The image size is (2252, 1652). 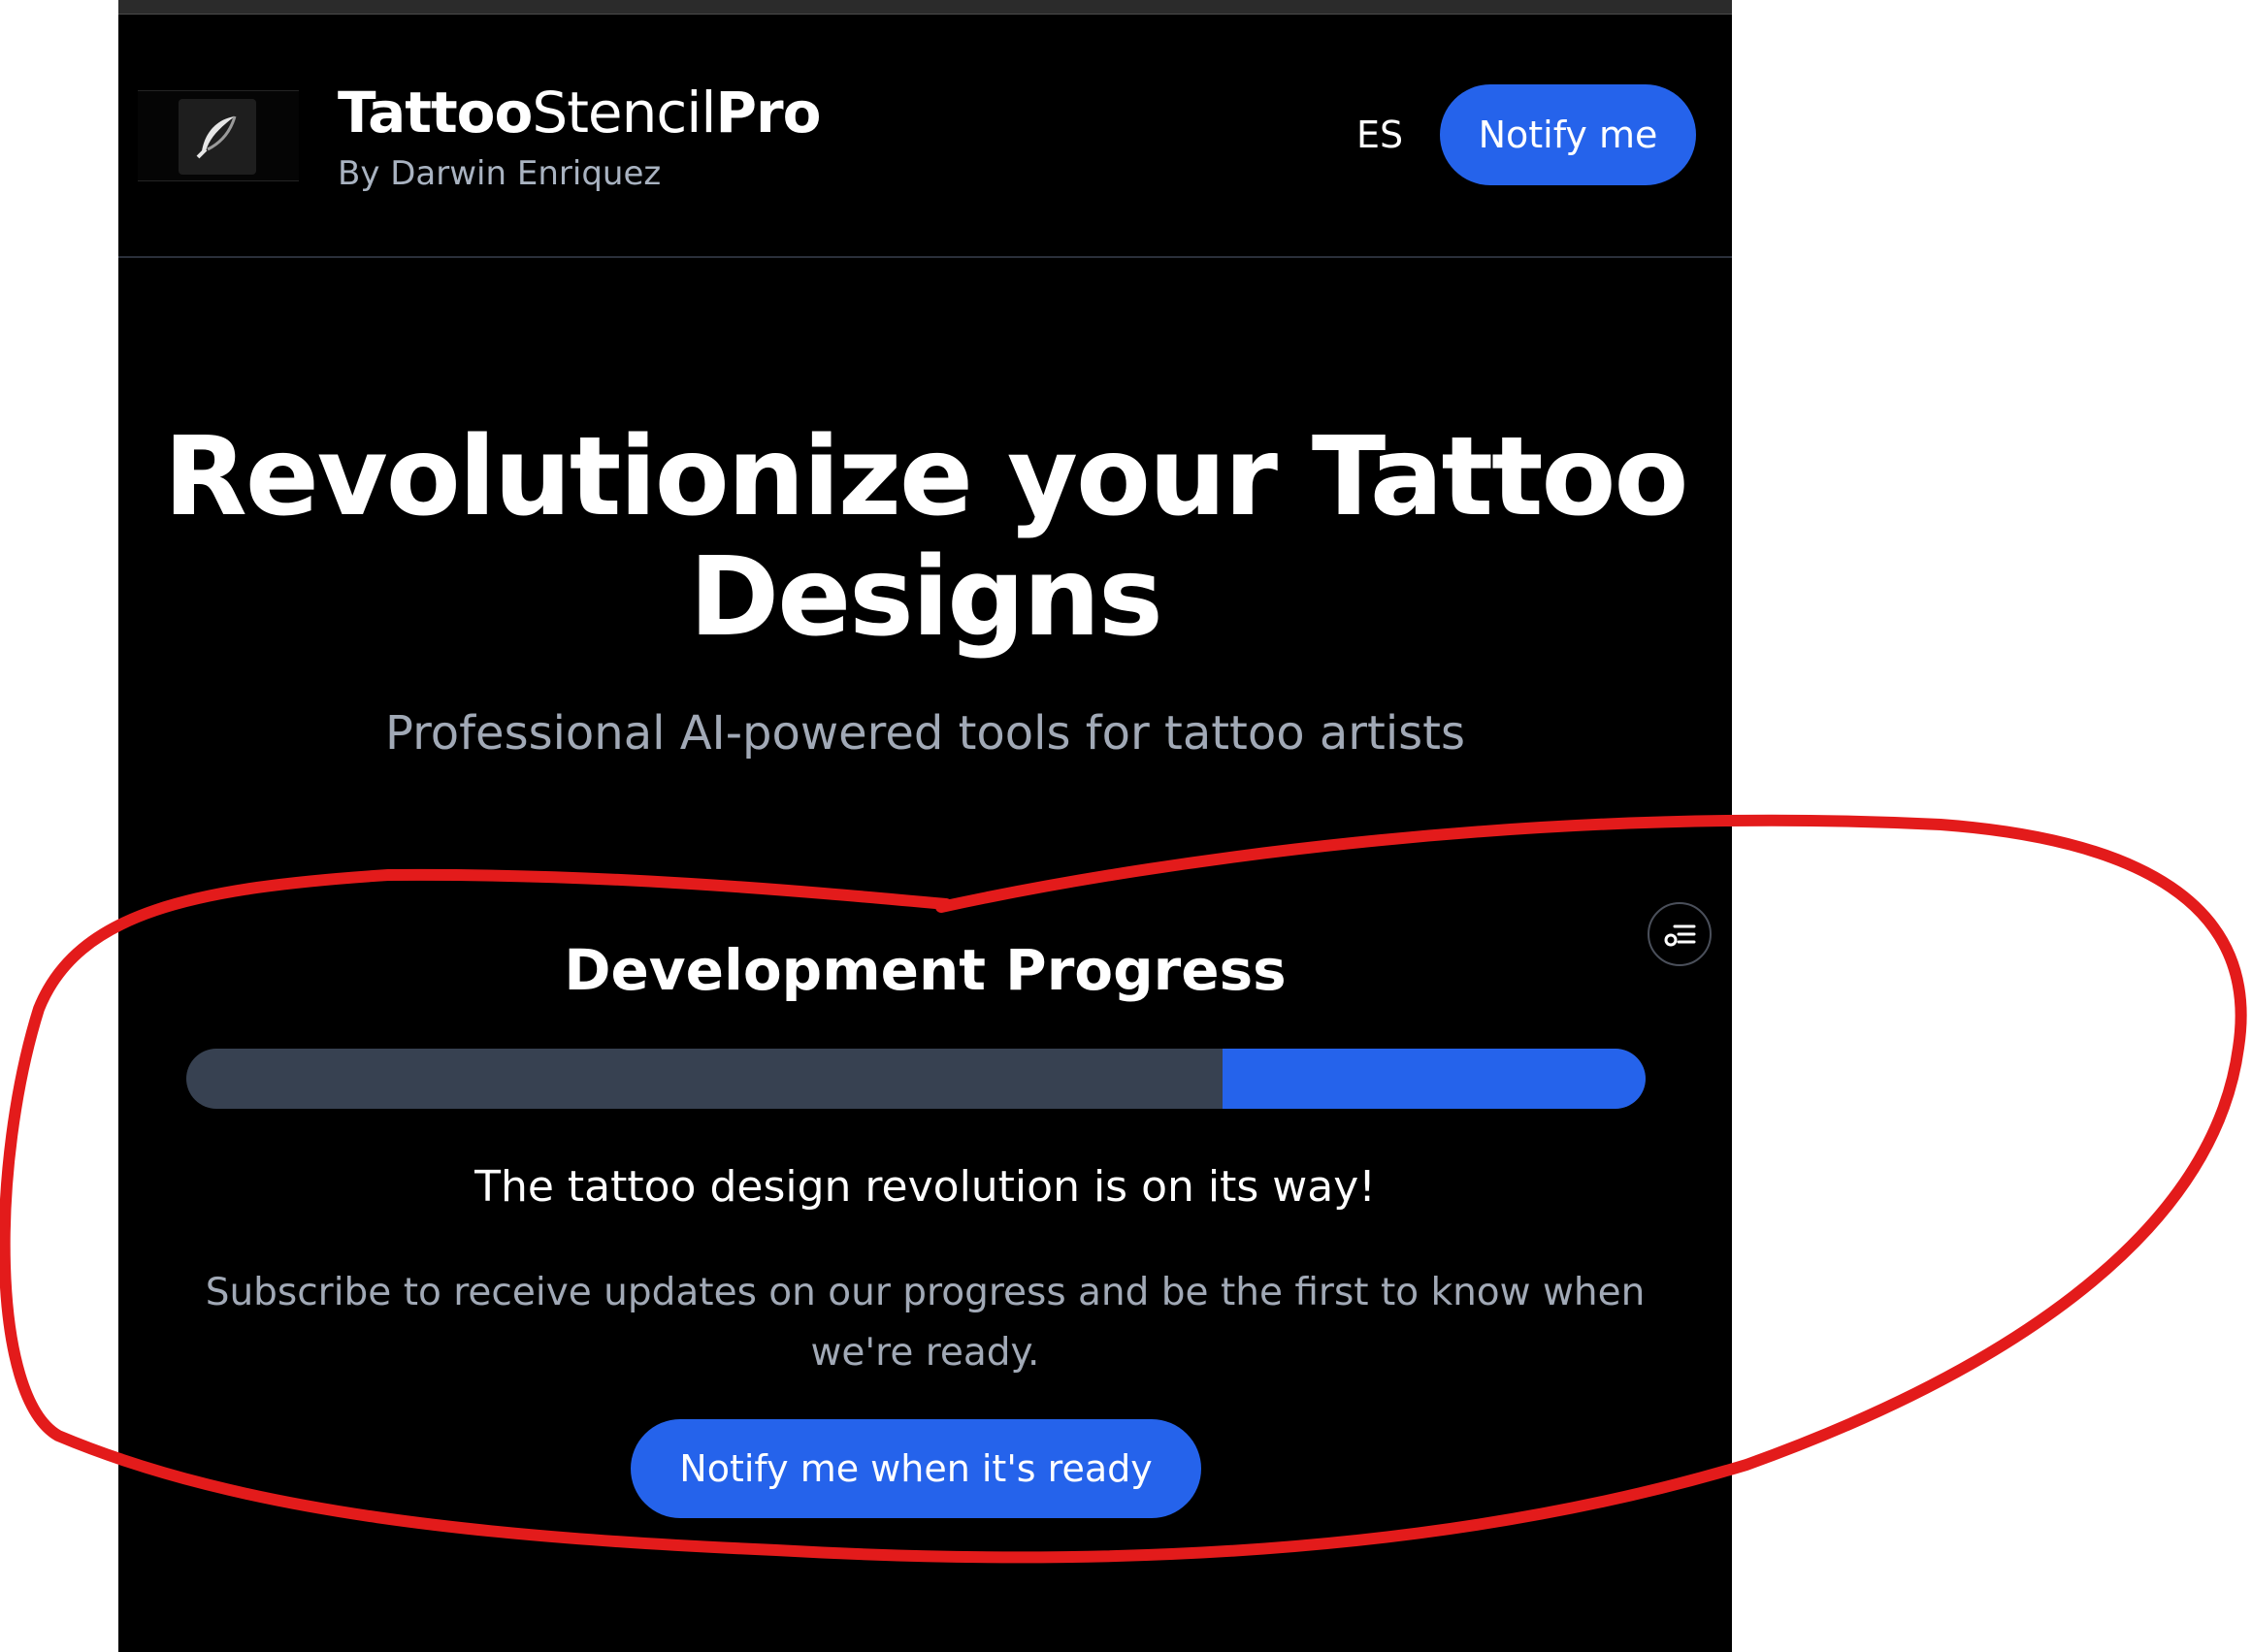 What do you see at coordinates (768, 113) in the screenshot?
I see `brand-name-part-3: Pro` at bounding box center [768, 113].